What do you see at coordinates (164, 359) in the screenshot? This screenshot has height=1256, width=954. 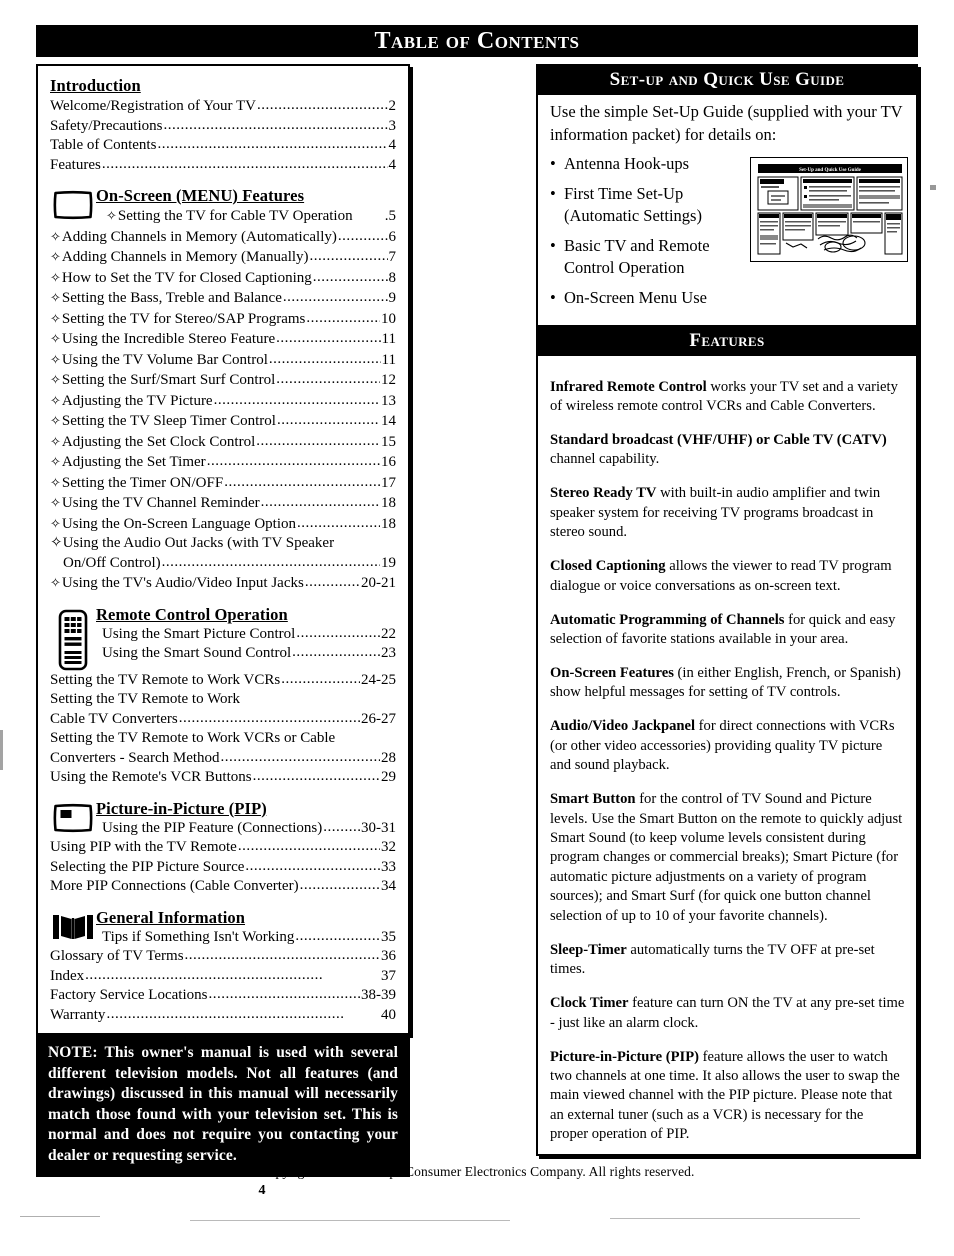 I see `toc-entry-label: Using the TV Volume Bar Control` at bounding box center [164, 359].